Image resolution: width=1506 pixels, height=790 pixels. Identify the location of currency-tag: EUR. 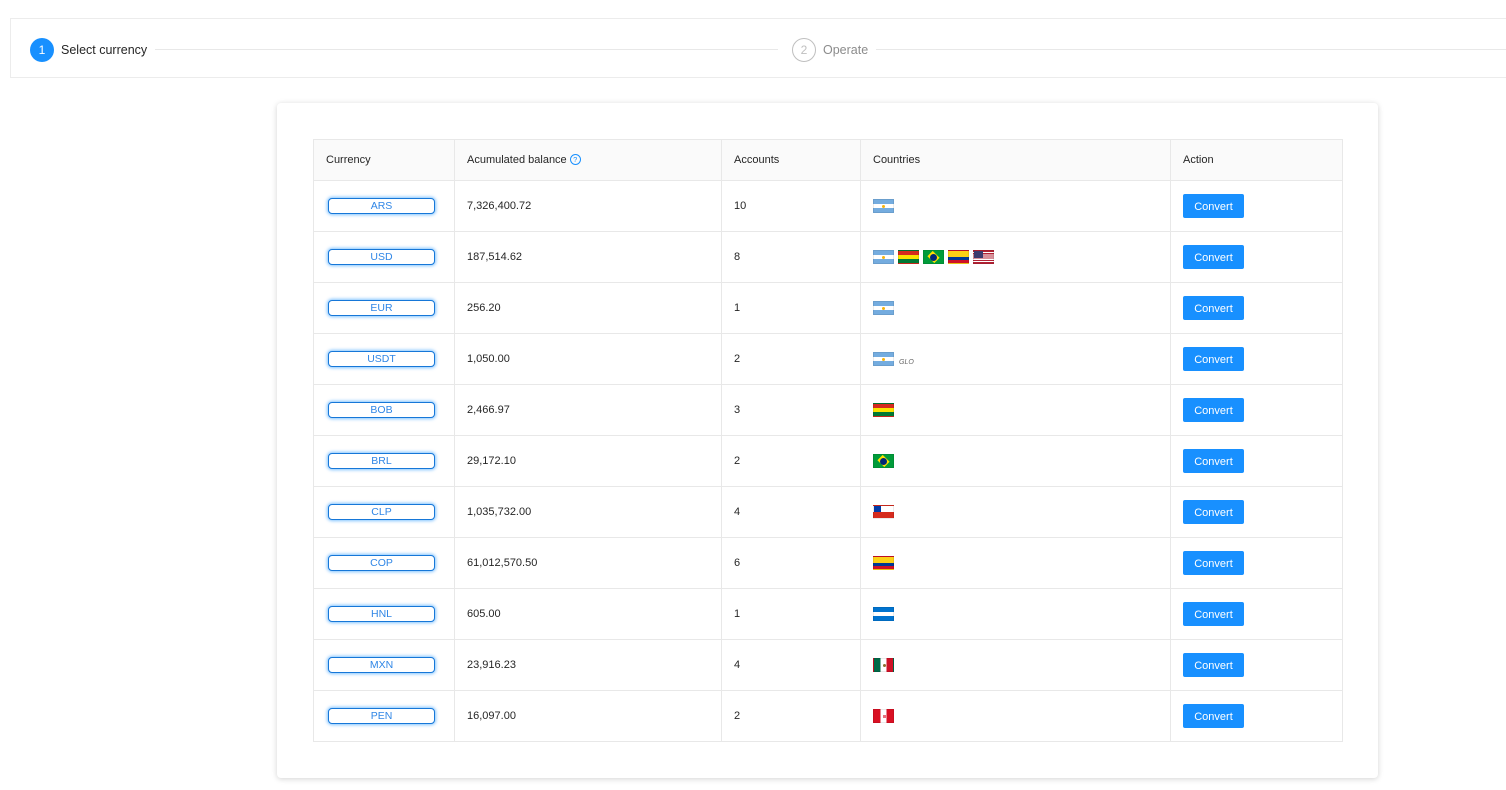
(381, 308).